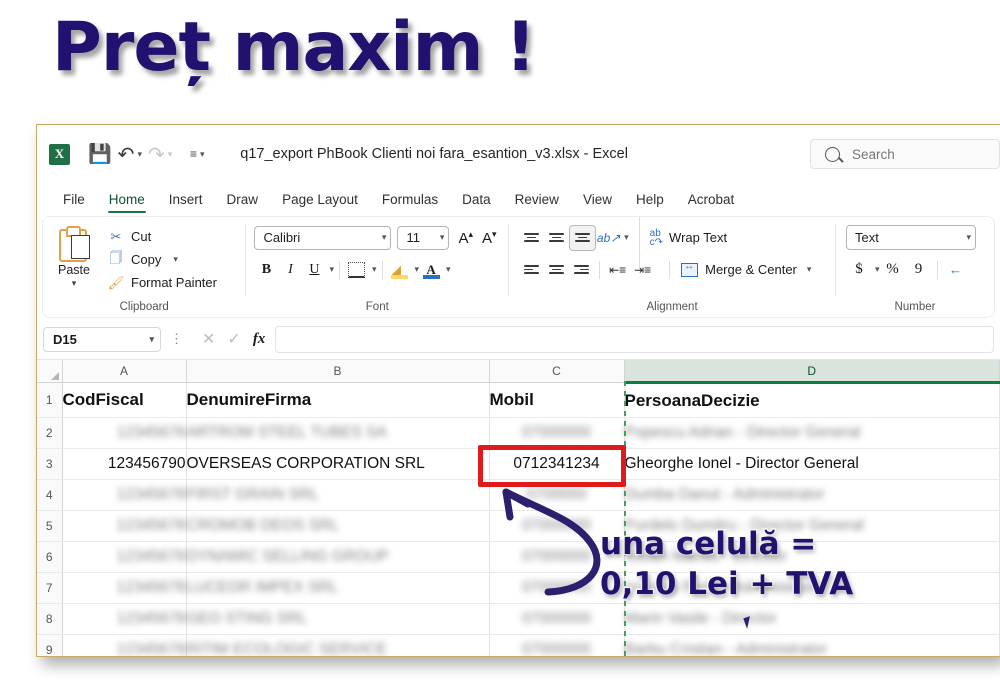 This screenshot has height=700, width=1000. Describe the element at coordinates (74, 283) in the screenshot. I see `paste-dropdown-icon: ▾` at that location.